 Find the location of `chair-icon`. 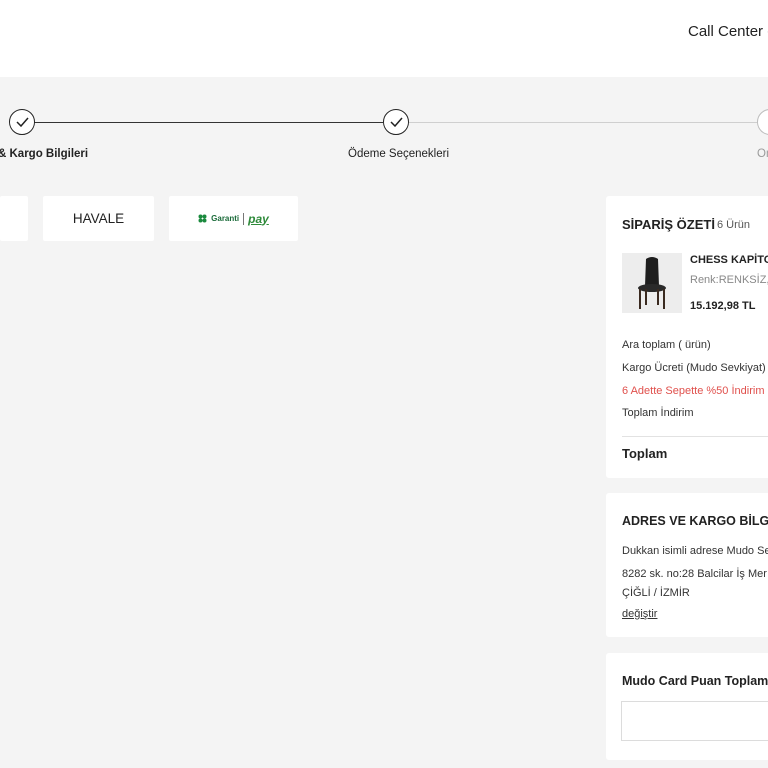

chair-icon is located at coordinates (652, 283).